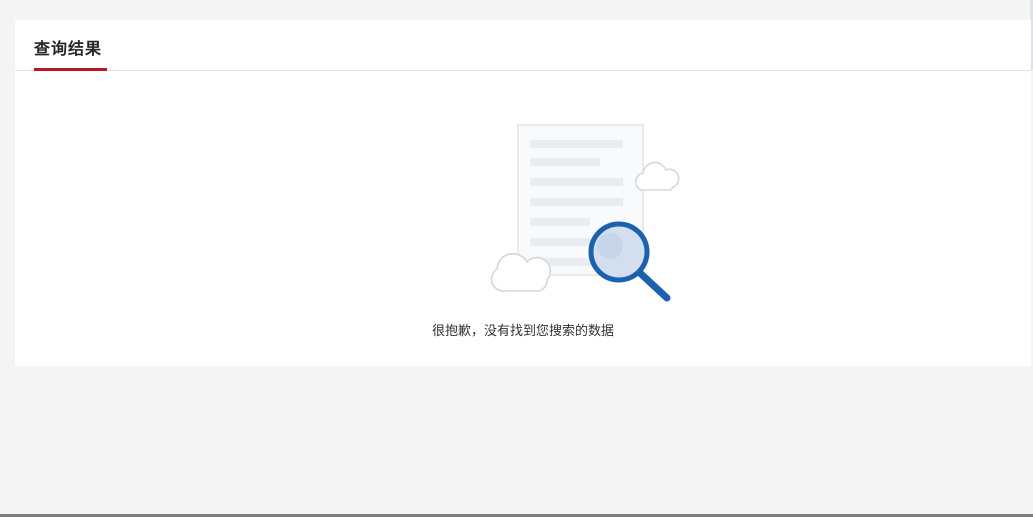 The height and width of the screenshot is (517, 1033). What do you see at coordinates (516, 10) in the screenshot?
I see `top-strip` at bounding box center [516, 10].